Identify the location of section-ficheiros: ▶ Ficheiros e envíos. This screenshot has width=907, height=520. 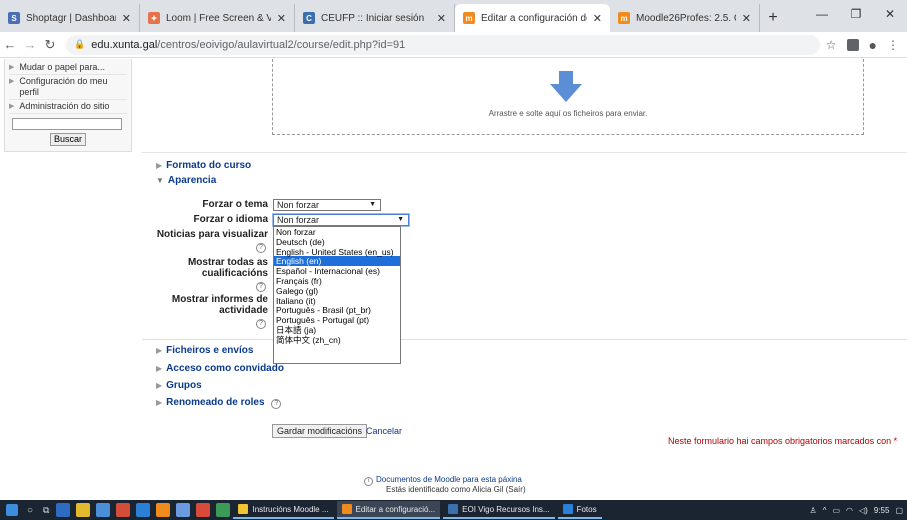
(204, 350).